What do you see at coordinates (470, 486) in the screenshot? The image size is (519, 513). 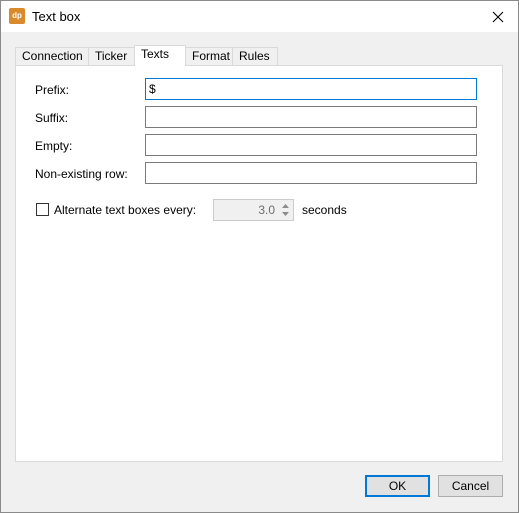 I see `cancel-button: Cancel` at bounding box center [470, 486].